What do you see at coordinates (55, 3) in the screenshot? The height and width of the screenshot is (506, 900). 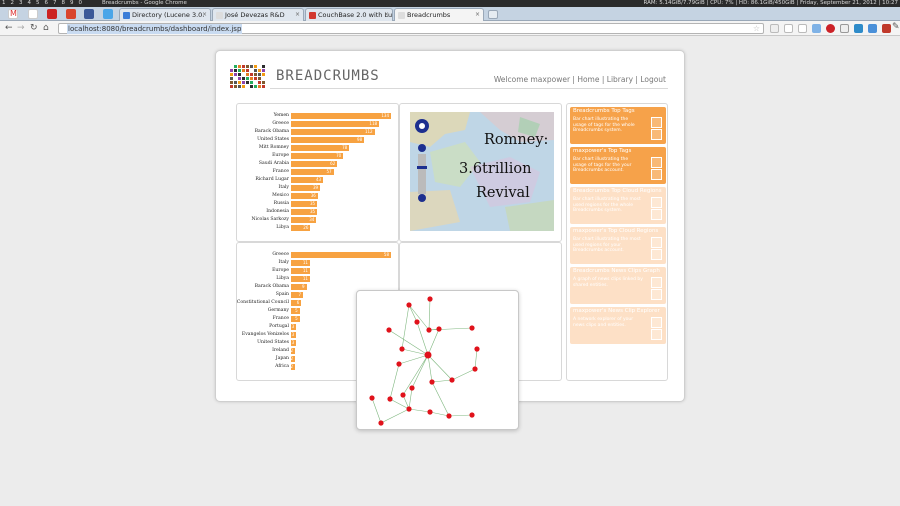 I see `workspace-7: 7` at bounding box center [55, 3].